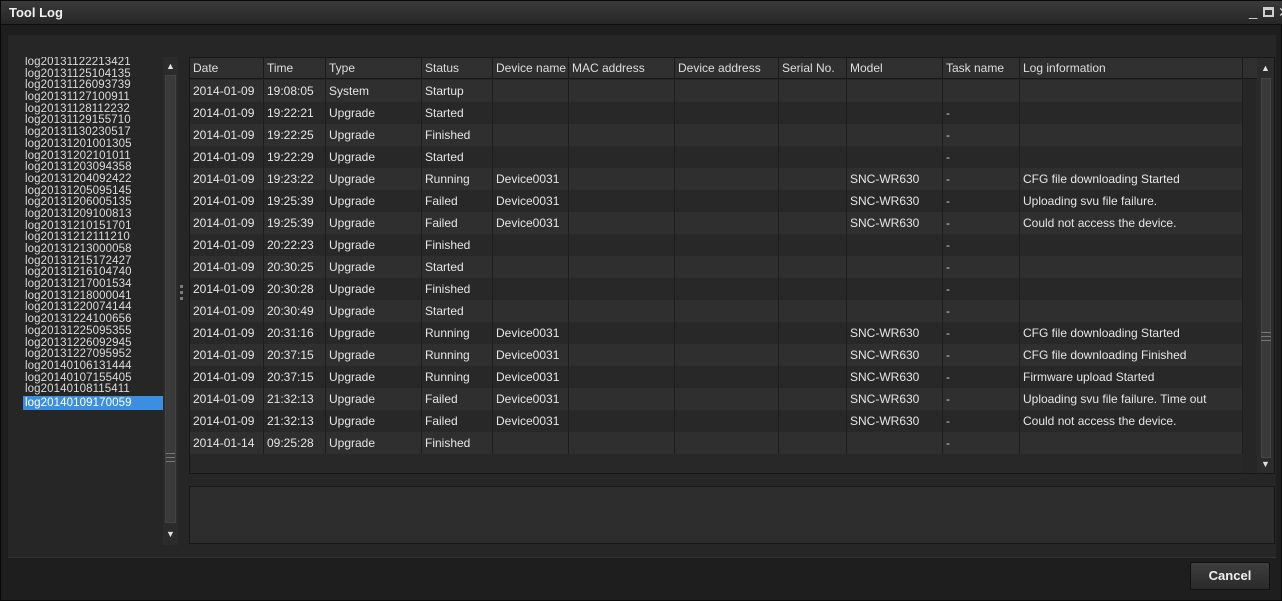  Describe the element at coordinates (374, 68) in the screenshot. I see `column-header: Type` at that location.